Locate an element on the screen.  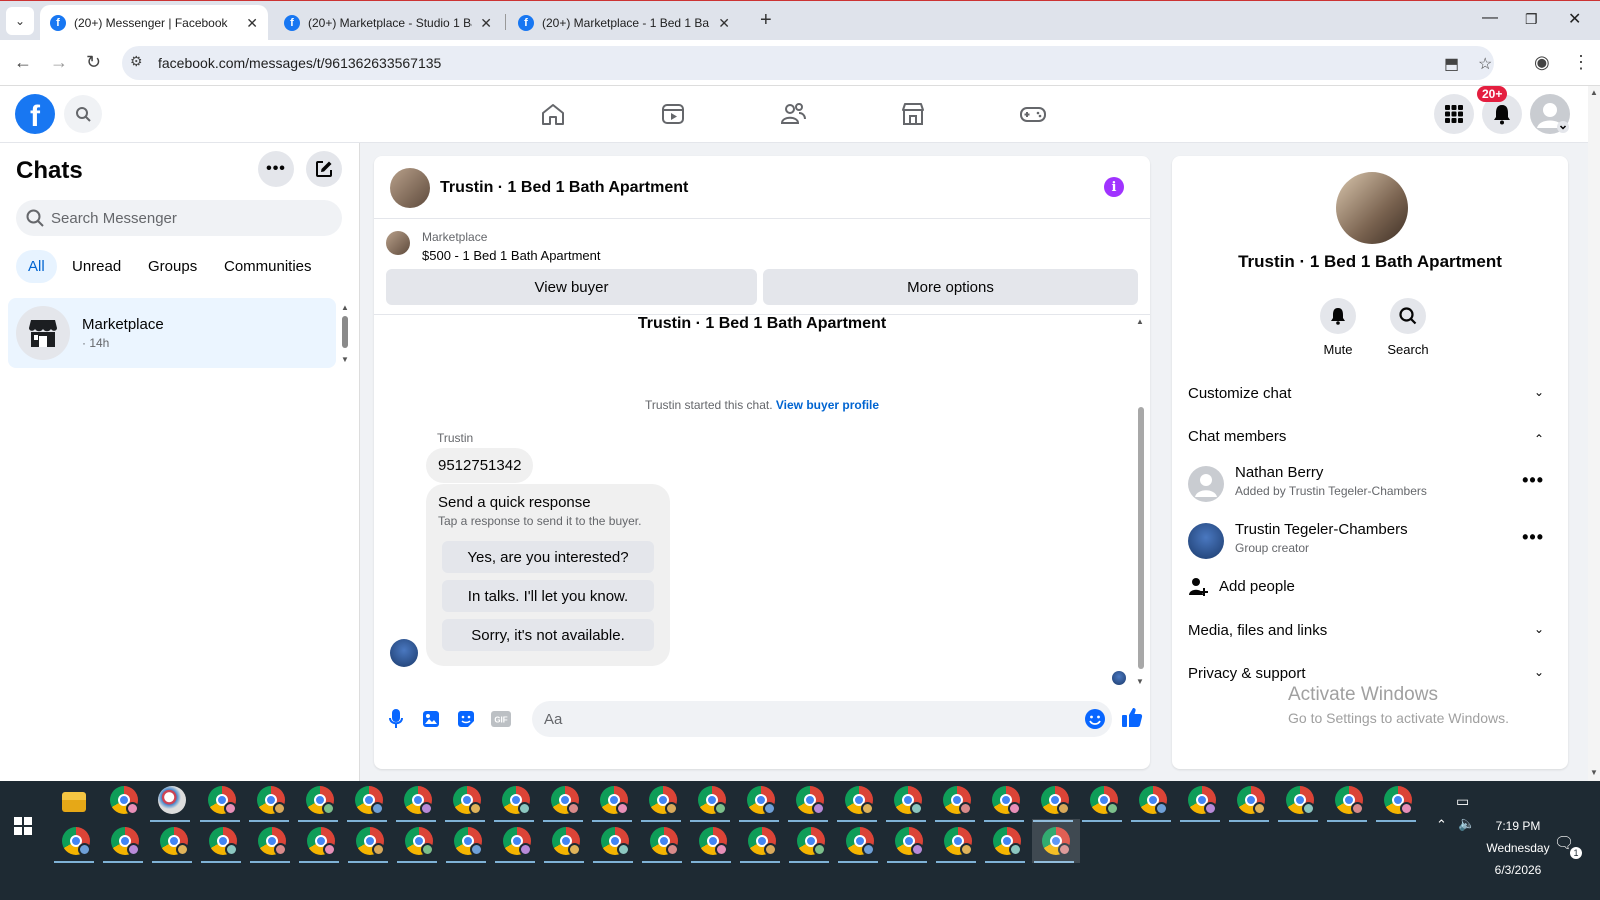
info-icon: i is located at coordinates (1114, 187).